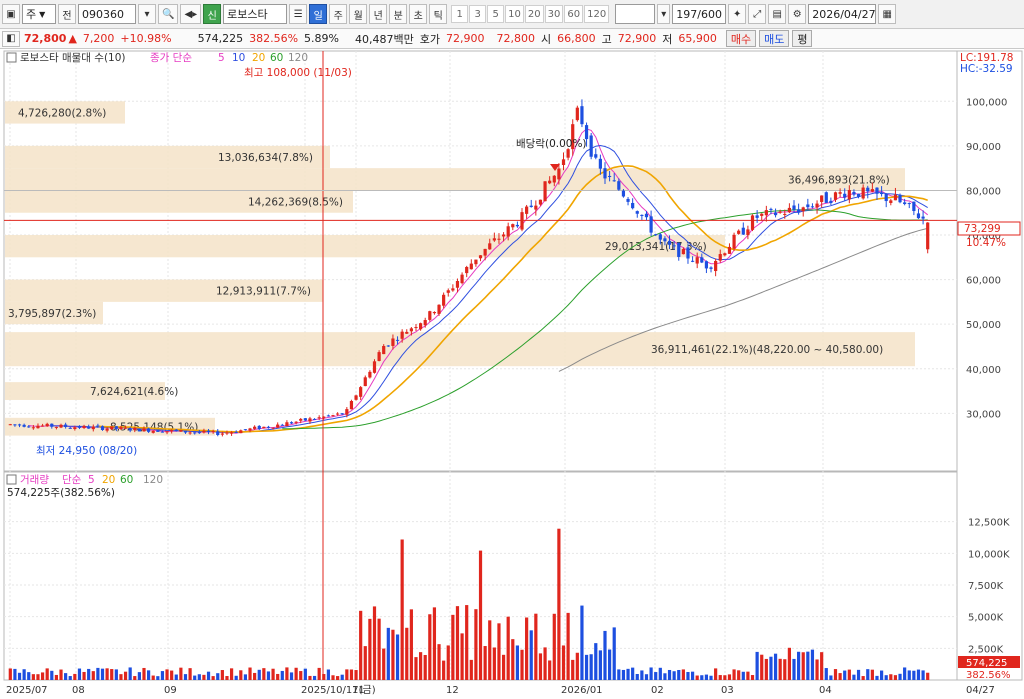 This screenshot has height=699, width=1024. What do you see at coordinates (741, 38) in the screenshot?
I see `buy-button: 매수` at bounding box center [741, 38].